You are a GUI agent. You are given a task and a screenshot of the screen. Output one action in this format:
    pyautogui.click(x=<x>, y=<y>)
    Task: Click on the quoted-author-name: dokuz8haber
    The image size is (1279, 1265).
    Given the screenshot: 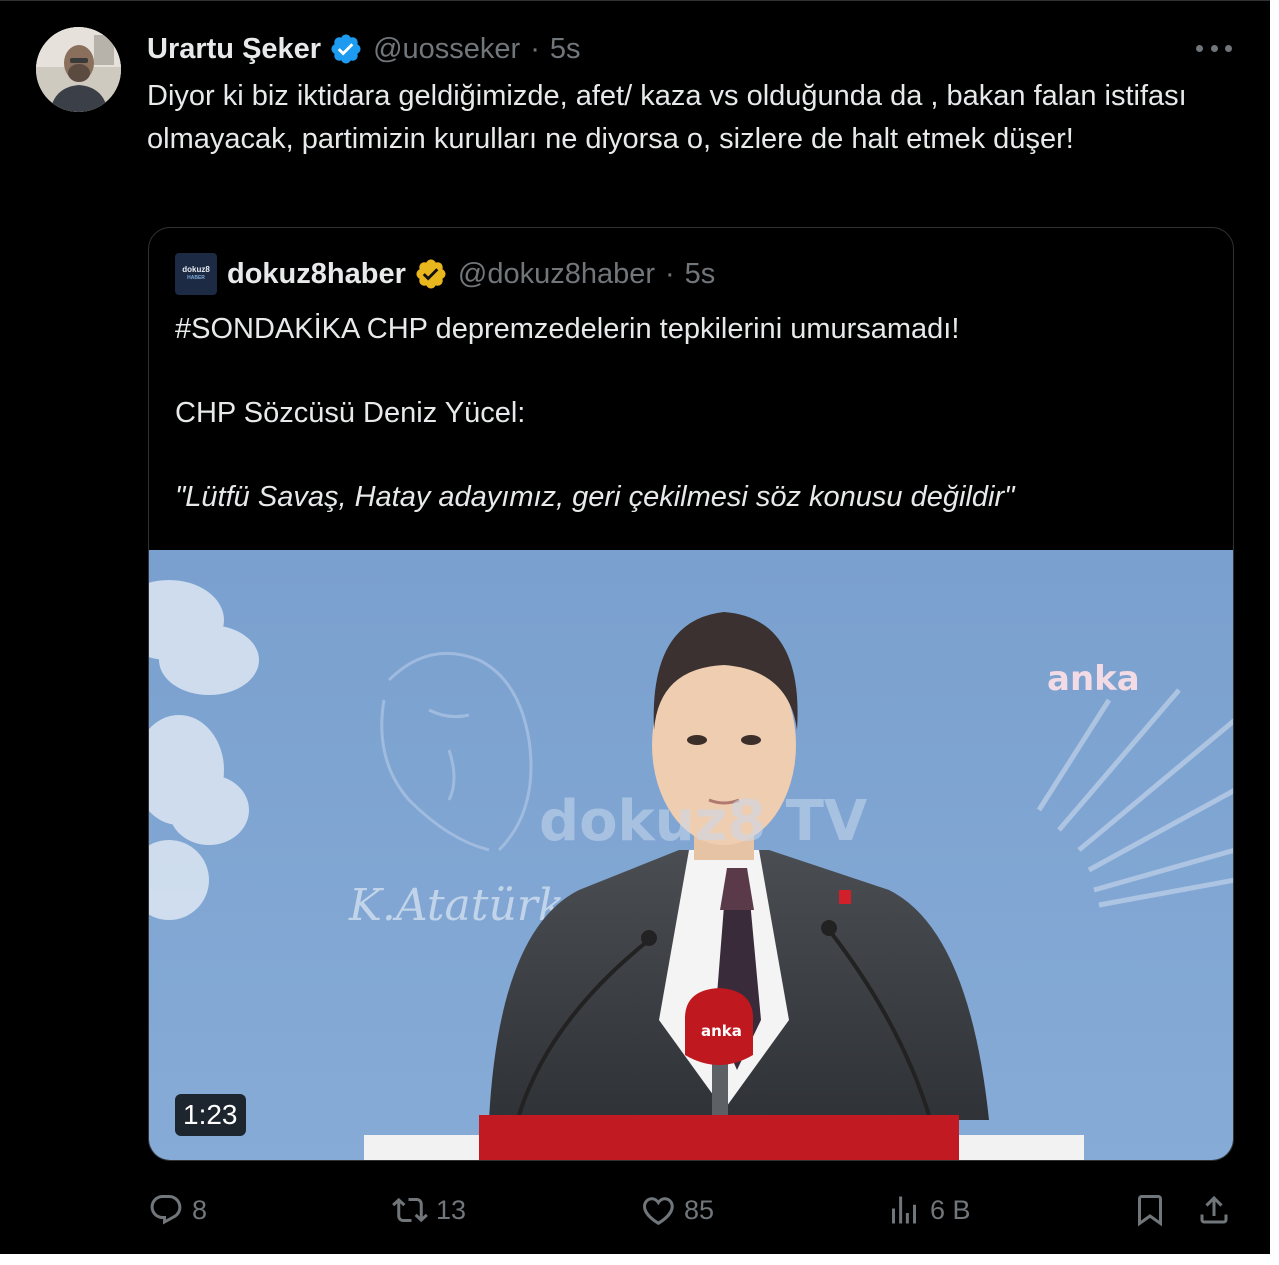 What is the action you would take?
    pyautogui.click(x=316, y=274)
    